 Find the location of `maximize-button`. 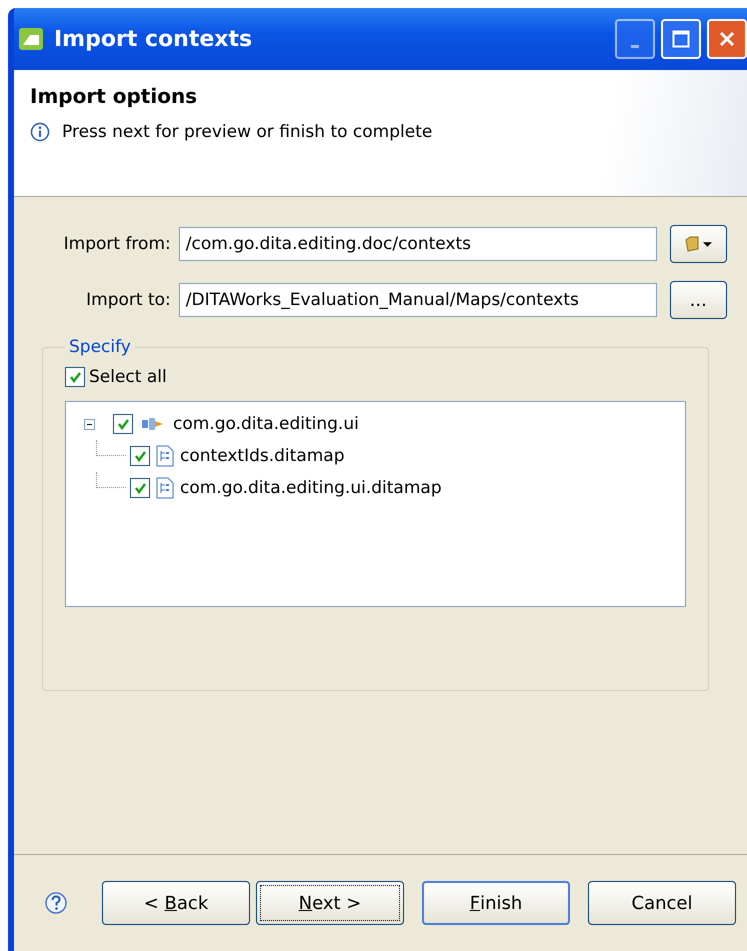

maximize-button is located at coordinates (681, 39).